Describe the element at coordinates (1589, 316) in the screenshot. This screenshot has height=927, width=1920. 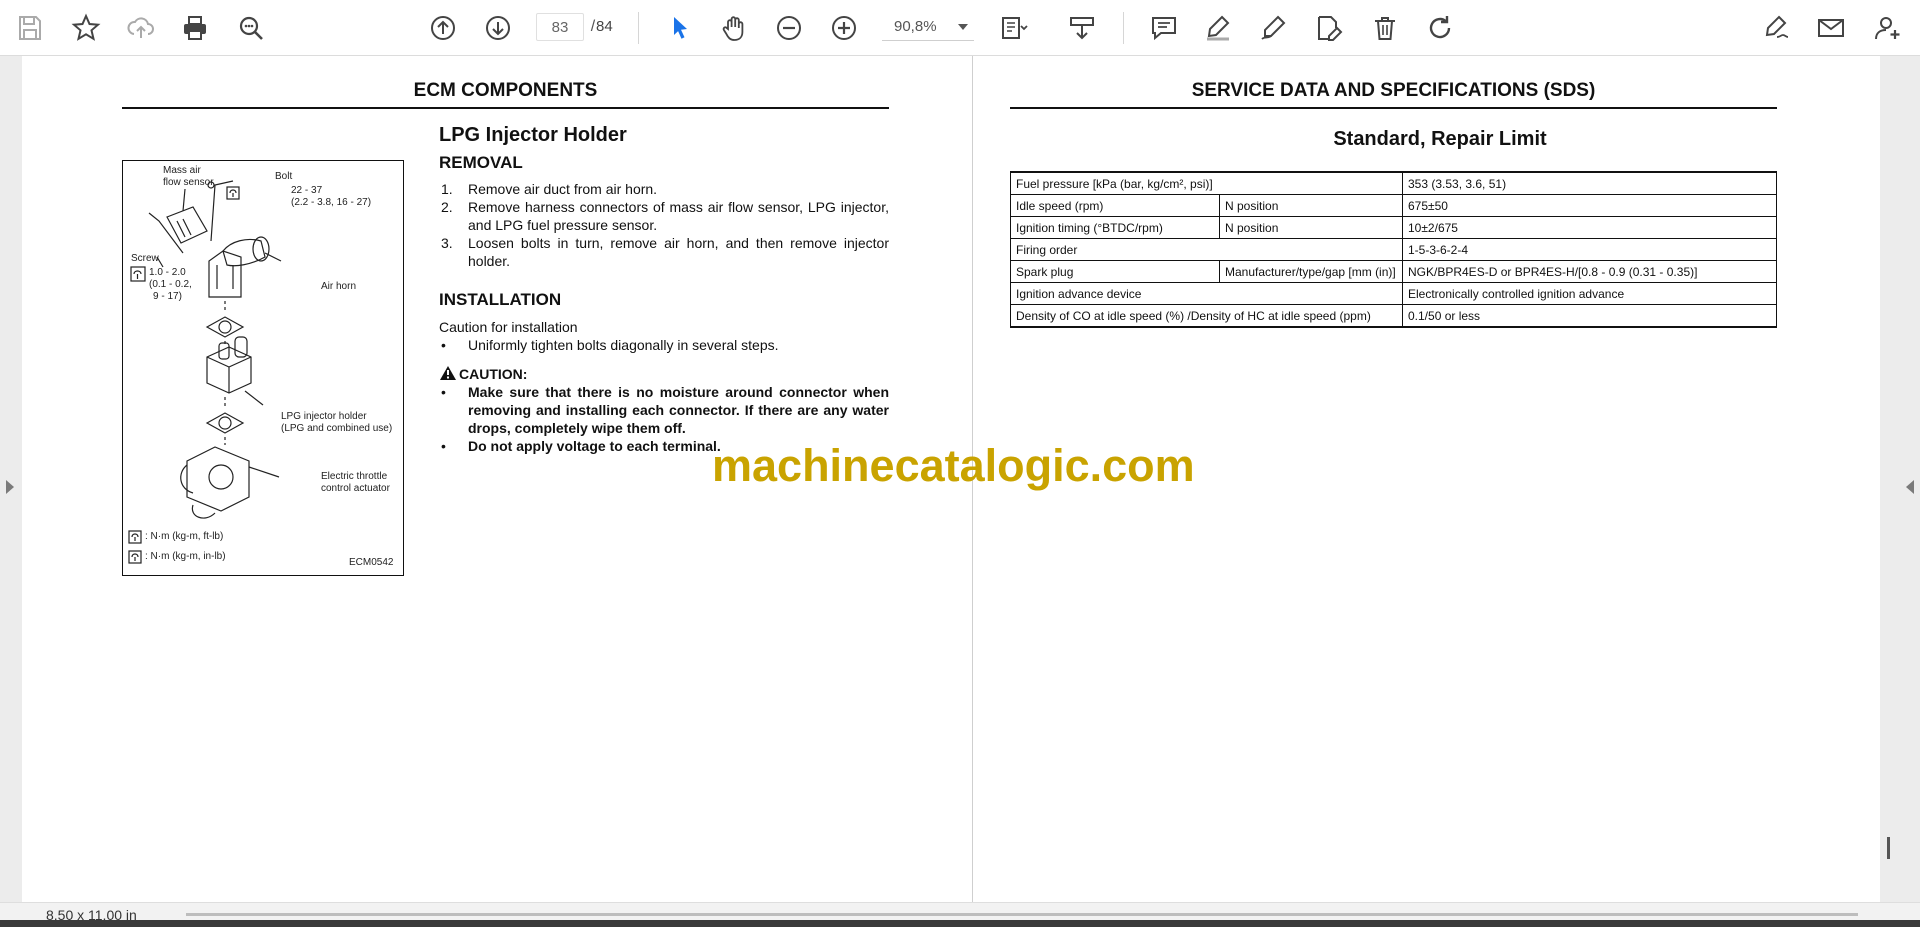
I see `sds-value-cell: 0.1/50 or less` at that location.